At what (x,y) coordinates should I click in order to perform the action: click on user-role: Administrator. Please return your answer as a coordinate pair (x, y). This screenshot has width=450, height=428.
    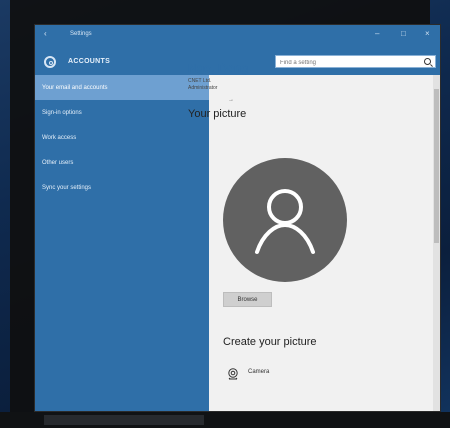
    Looking at the image, I should click on (203, 88).